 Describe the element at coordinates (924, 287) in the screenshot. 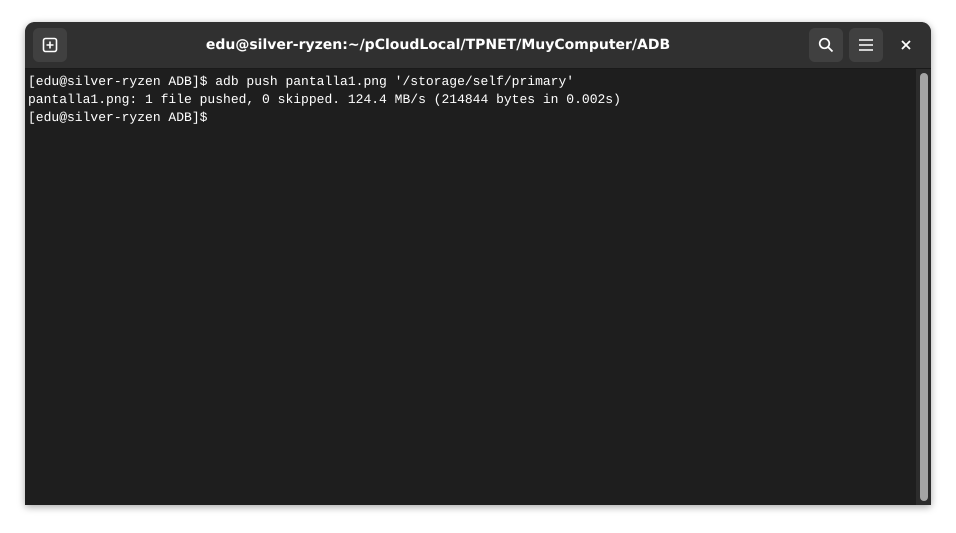

I see `scrollbar-thumb` at that location.